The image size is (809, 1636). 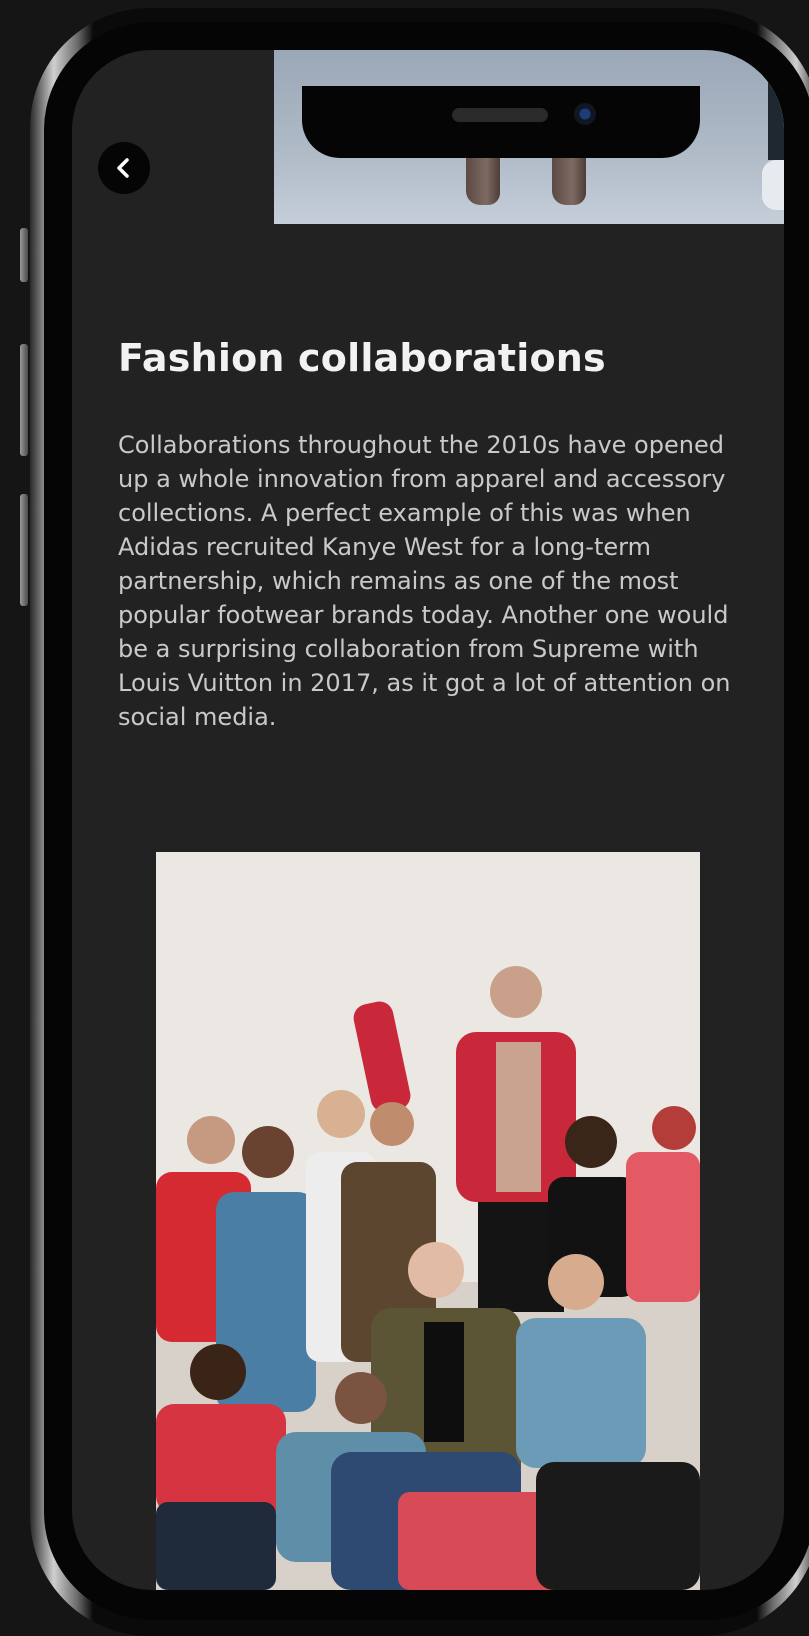 What do you see at coordinates (776, 115) in the screenshot?
I see `hero-leg` at bounding box center [776, 115].